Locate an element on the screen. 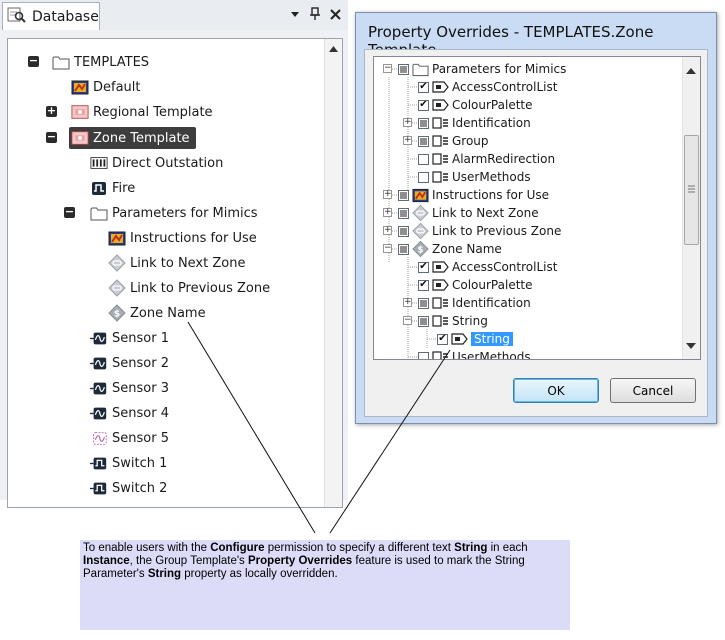  leader-line-zone-name is located at coordinates (251, 427).